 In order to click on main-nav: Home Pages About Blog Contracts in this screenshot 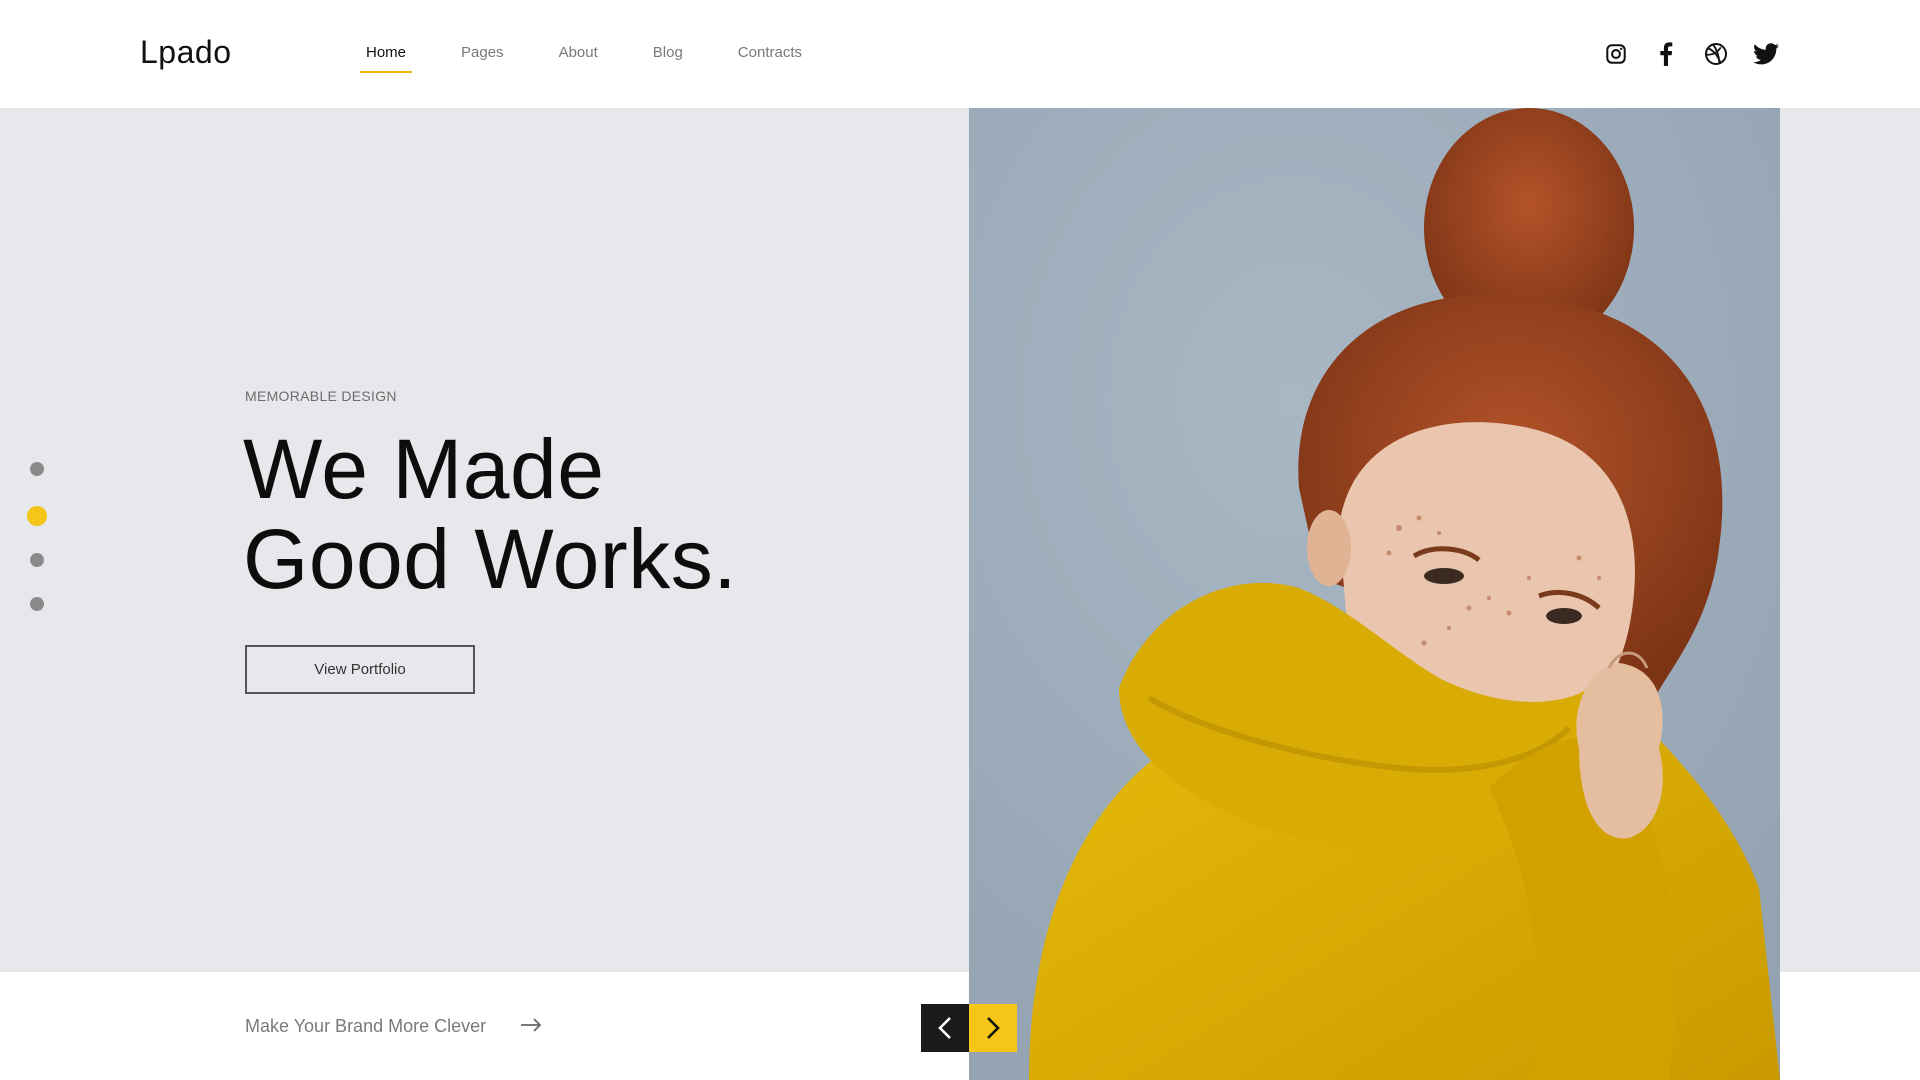, I will do `click(606, 58)`.